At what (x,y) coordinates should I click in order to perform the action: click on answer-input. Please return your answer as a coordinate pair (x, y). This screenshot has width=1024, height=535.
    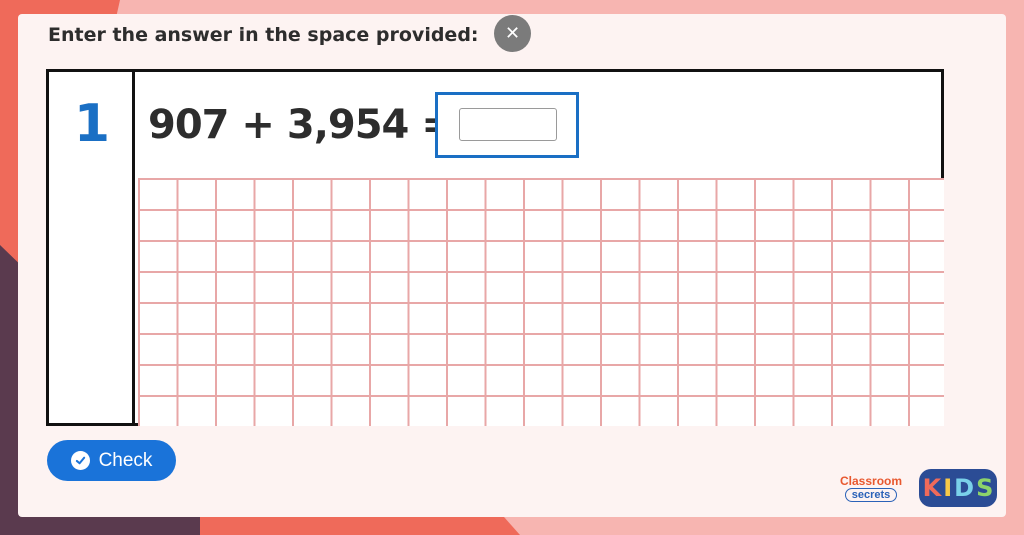
    Looking at the image, I should click on (508, 124).